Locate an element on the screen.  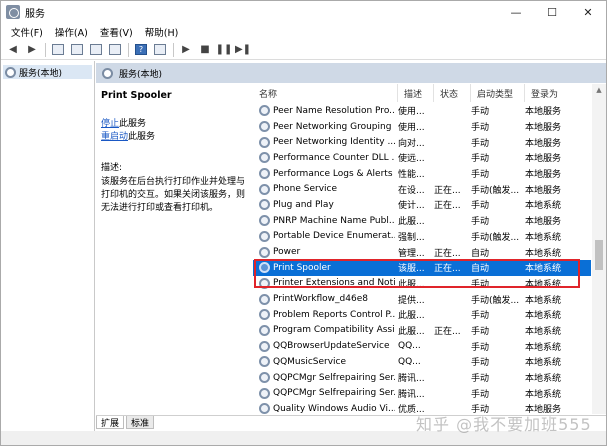
restart-service-line: 重启动此服务 is located at coordinates (174, 137).